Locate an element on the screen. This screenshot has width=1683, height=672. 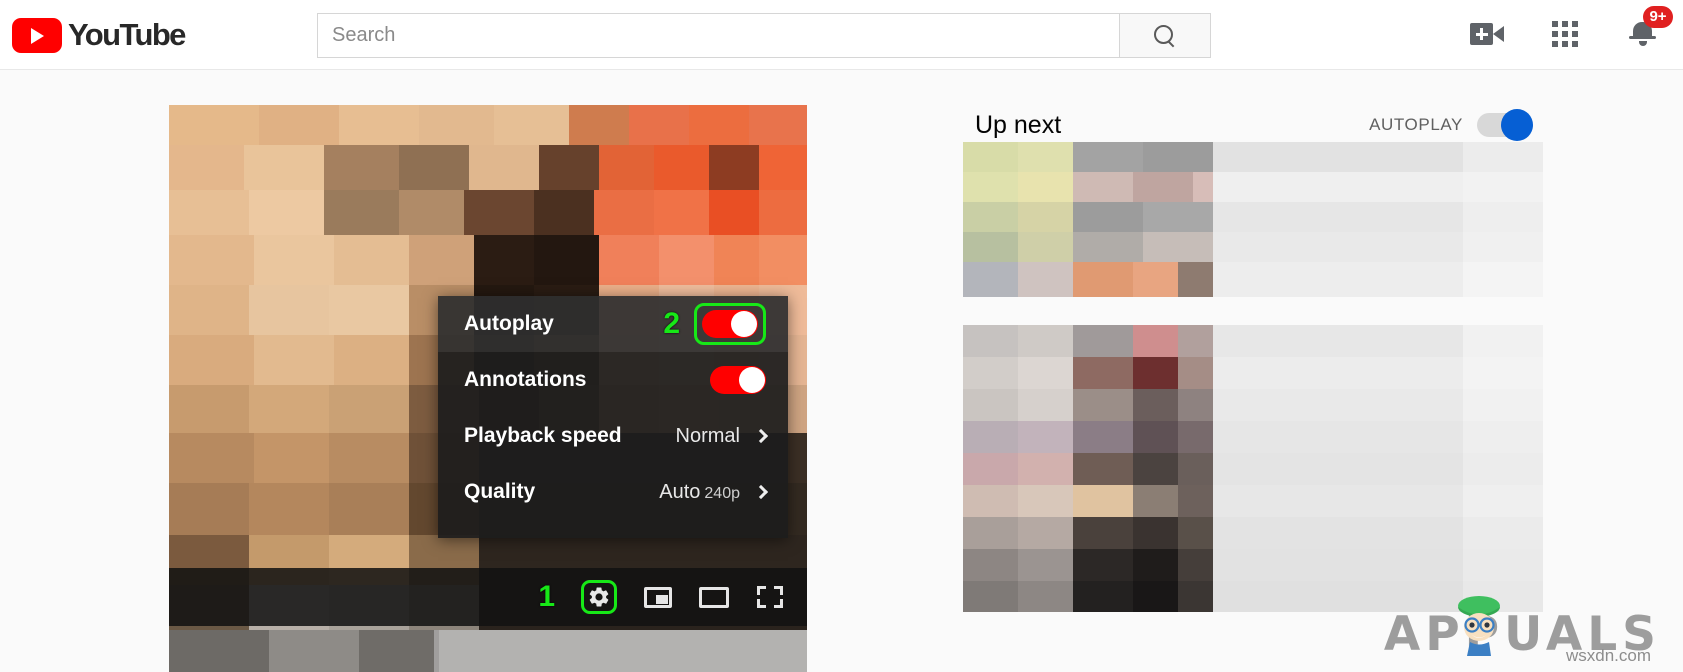
youtube-logo: YouTube is located at coordinates (99, 35).